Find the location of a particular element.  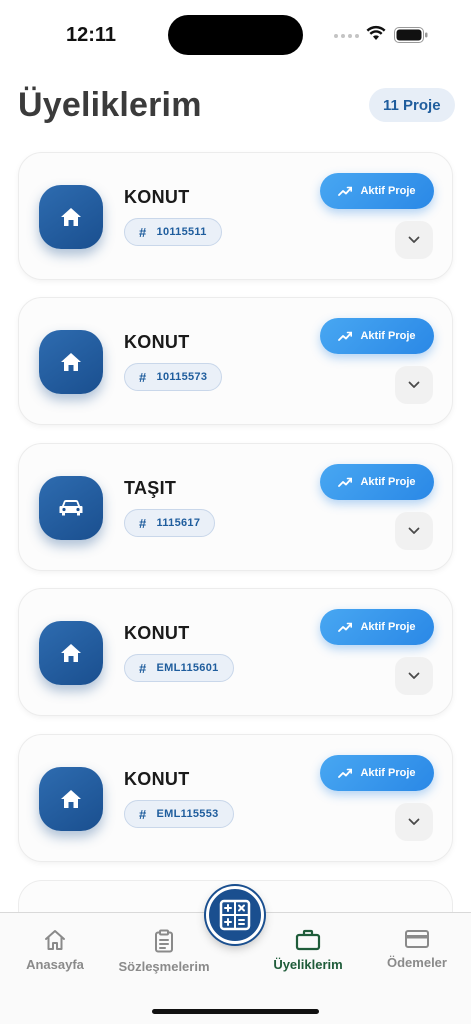

tab-home: Anasayfa is located at coordinates (55, 950).